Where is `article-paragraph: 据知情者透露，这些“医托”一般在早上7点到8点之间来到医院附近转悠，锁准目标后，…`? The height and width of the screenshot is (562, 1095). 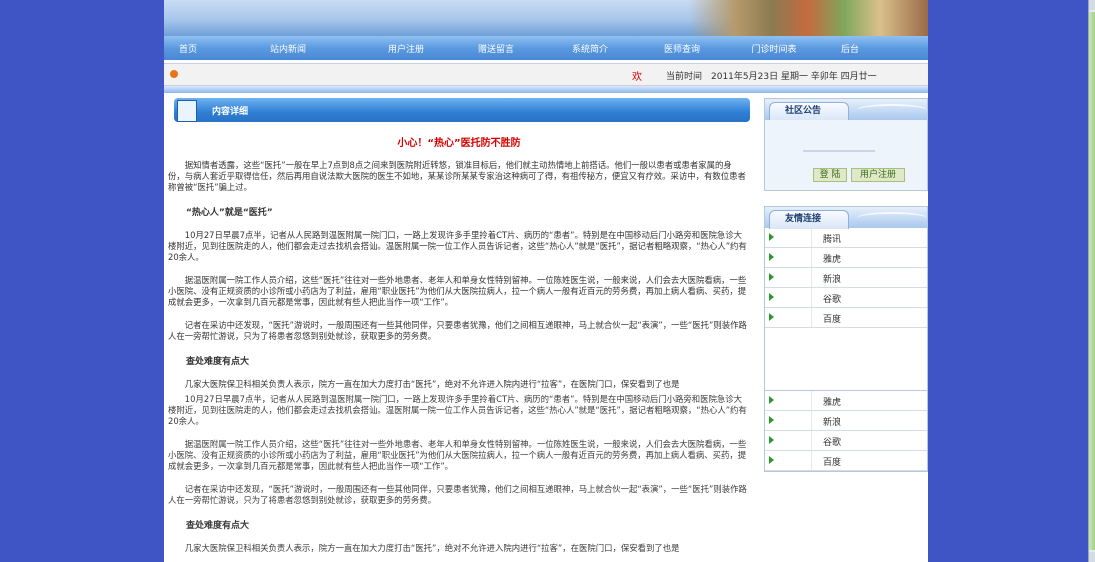 article-paragraph: 据知情者透露，这些“医托”一般在早上7点到8点之间来到医院附近转悠，锁准目标后，… is located at coordinates (457, 176).